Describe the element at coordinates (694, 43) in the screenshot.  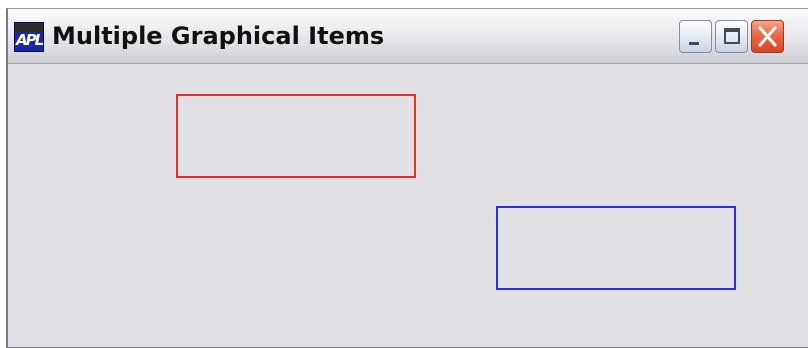
I see `minimize-icon` at that location.